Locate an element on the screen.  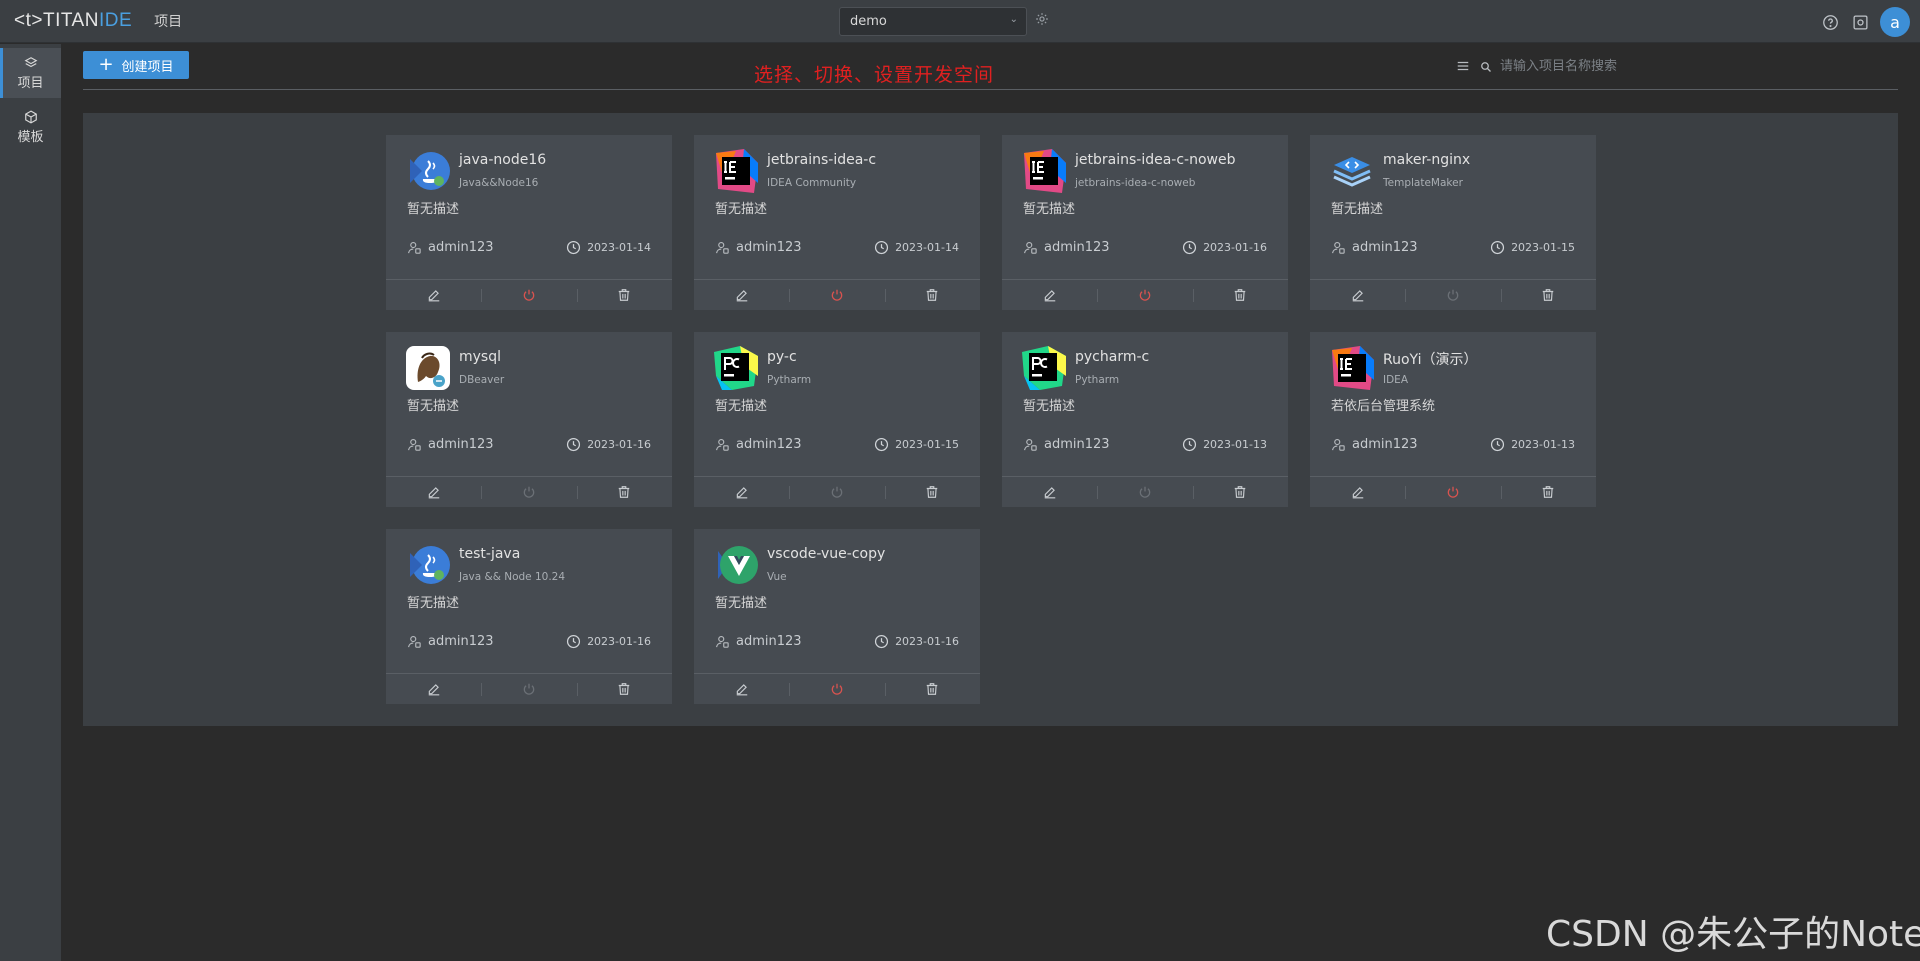
app-logo: <t>TITANIDE is located at coordinates (73, 21).